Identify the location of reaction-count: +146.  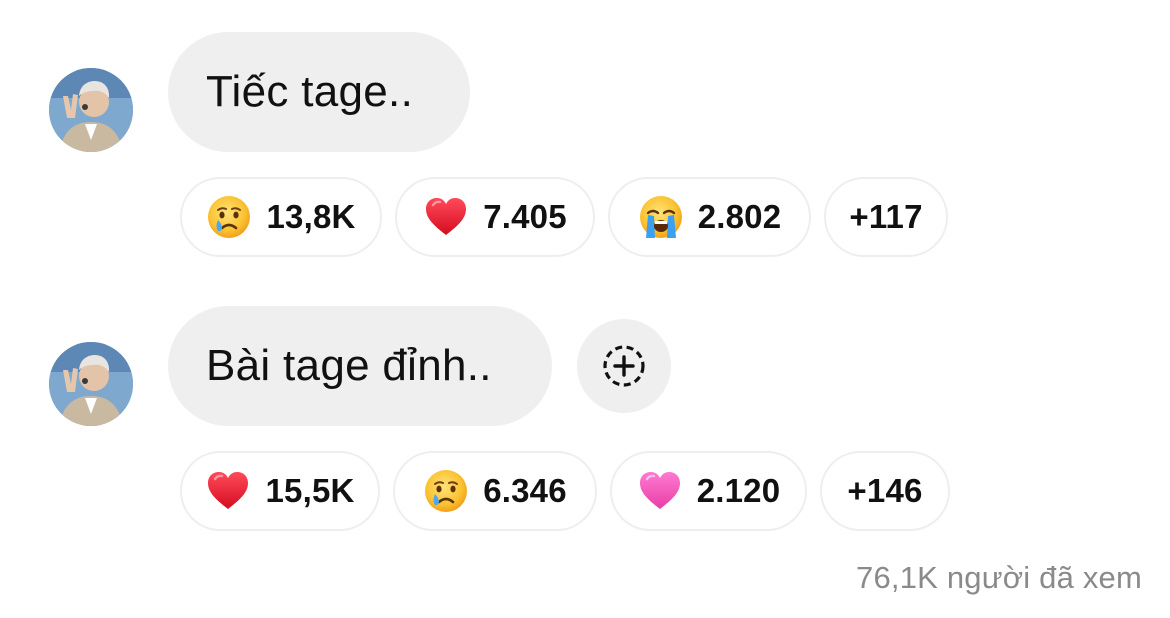
(885, 490).